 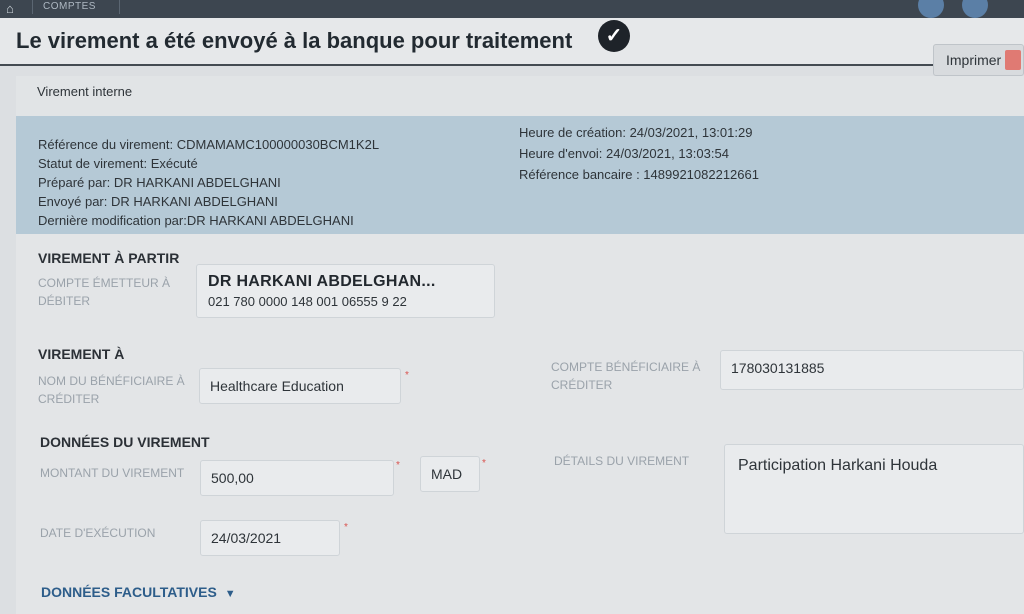 I want to click on section-title-to: VIREMENT À, so click(x=81, y=354).